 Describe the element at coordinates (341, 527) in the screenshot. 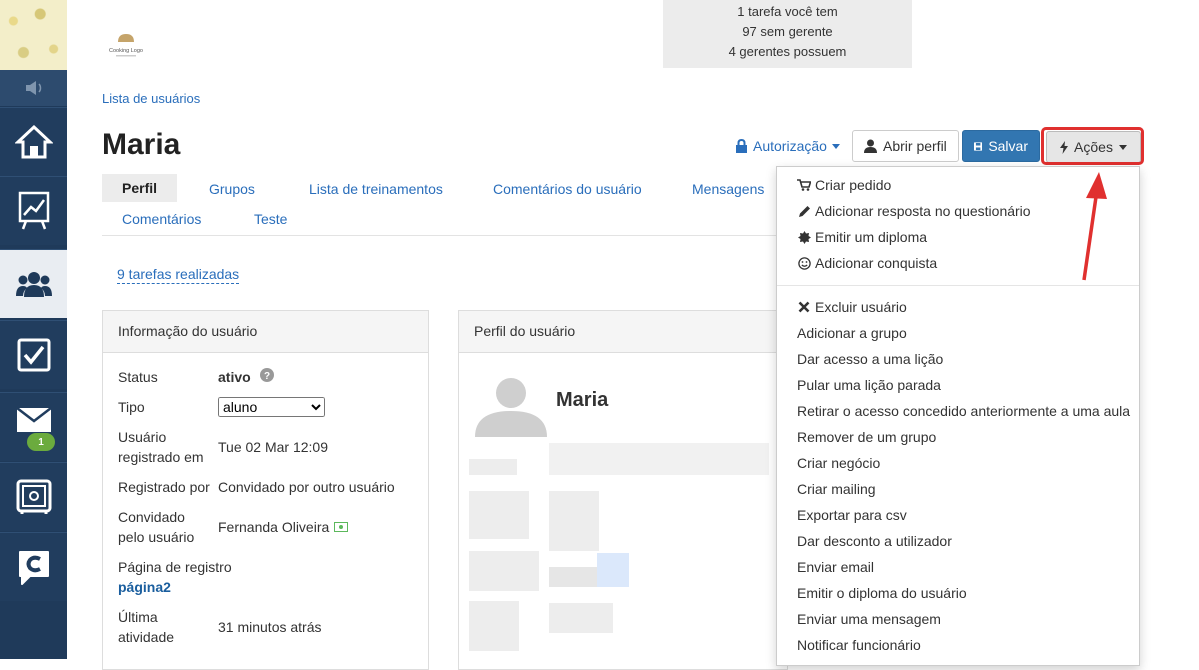

I see `id-card-icon` at that location.